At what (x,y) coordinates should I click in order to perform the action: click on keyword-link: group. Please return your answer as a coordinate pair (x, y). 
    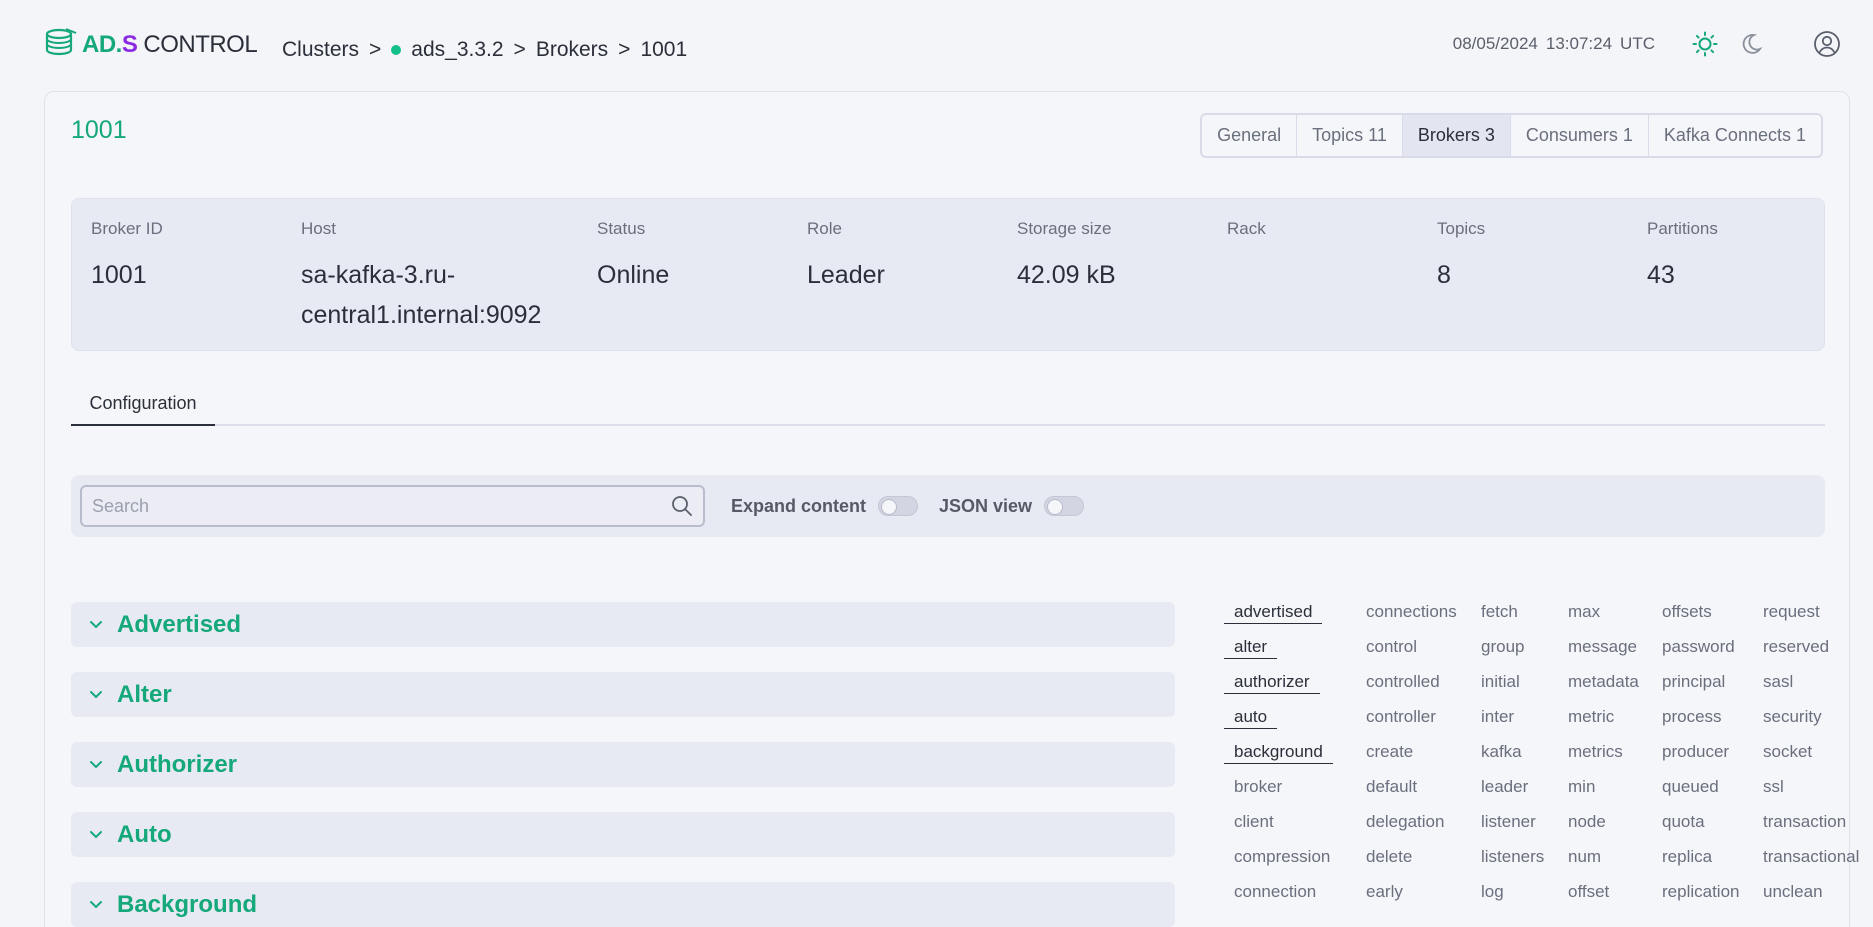
    Looking at the image, I should click on (1507, 651).